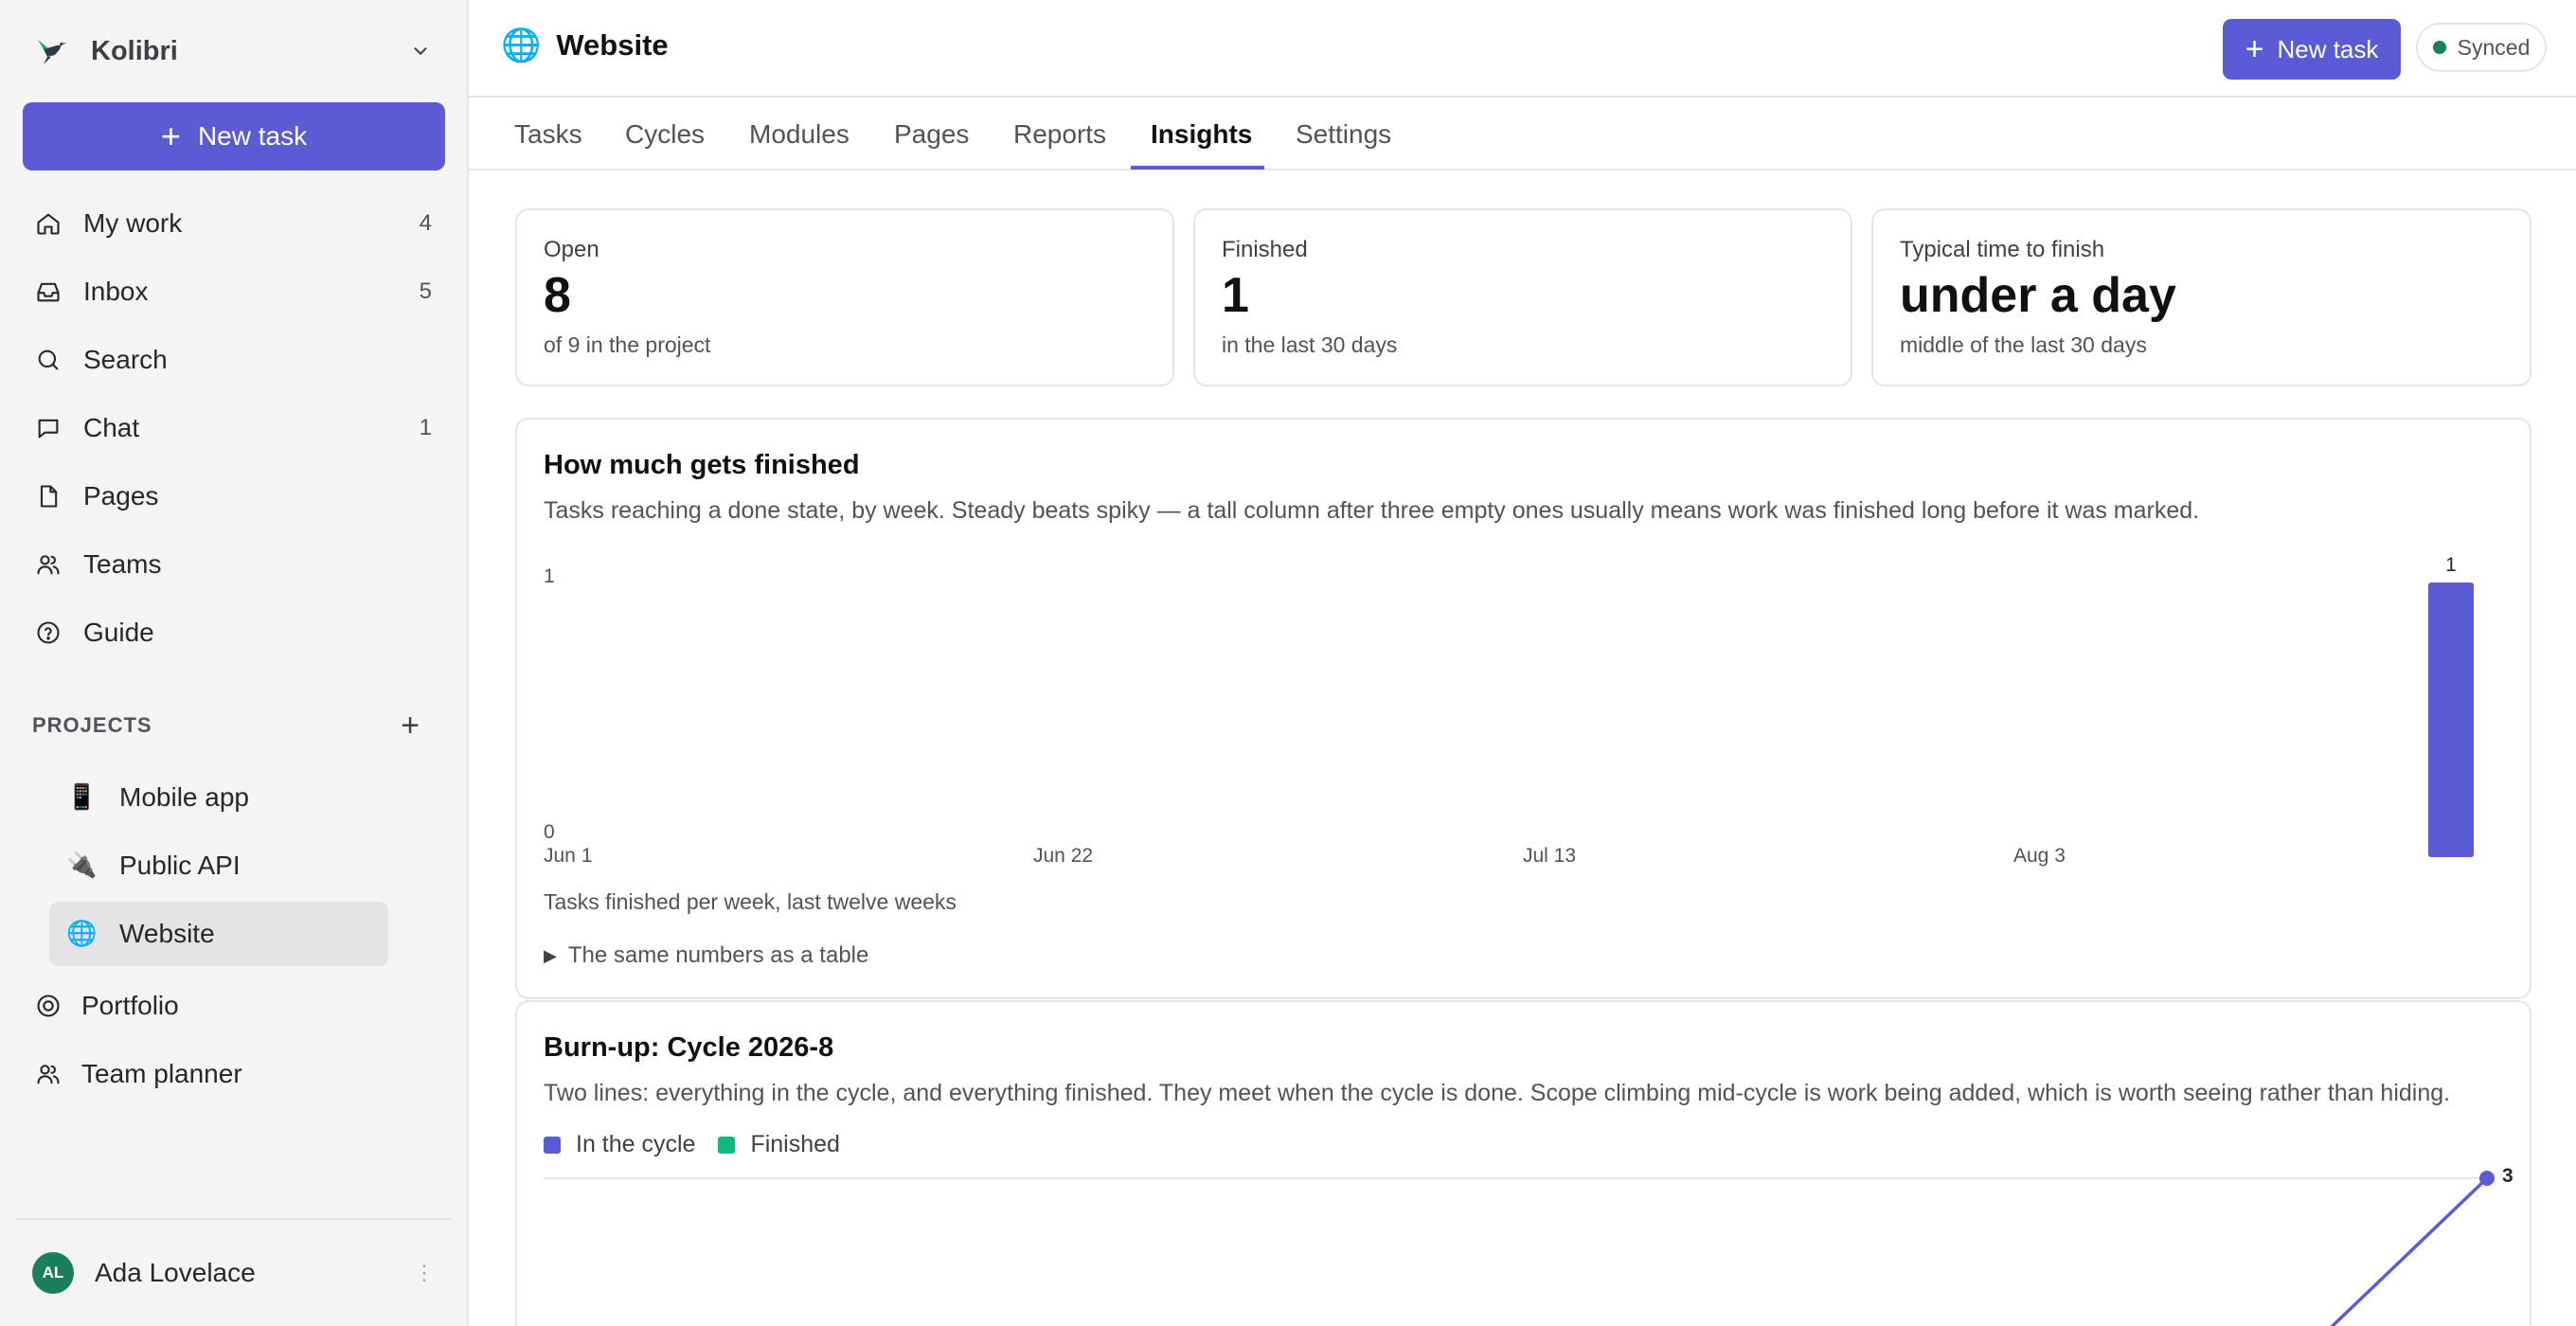 This screenshot has width=2576, height=1326. Describe the element at coordinates (184, 797) in the screenshot. I see `project-label: Mobile app` at that location.